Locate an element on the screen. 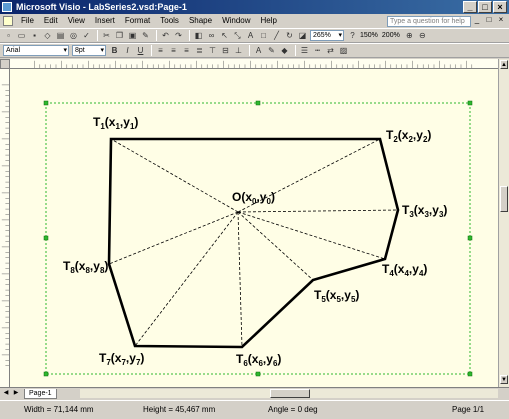  save-icon: ▪ is located at coordinates (34, 35).